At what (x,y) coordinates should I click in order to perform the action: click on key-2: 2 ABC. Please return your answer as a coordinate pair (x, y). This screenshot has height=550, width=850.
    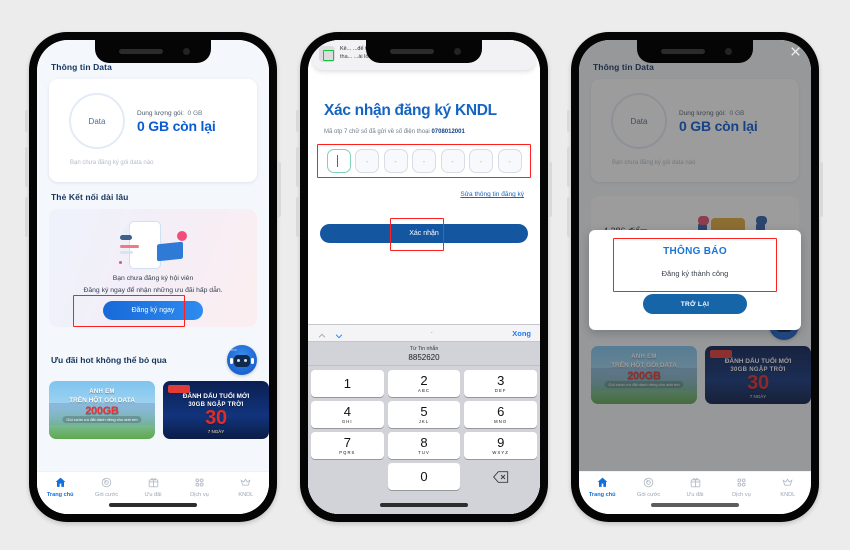
    Looking at the image, I should click on (424, 383).